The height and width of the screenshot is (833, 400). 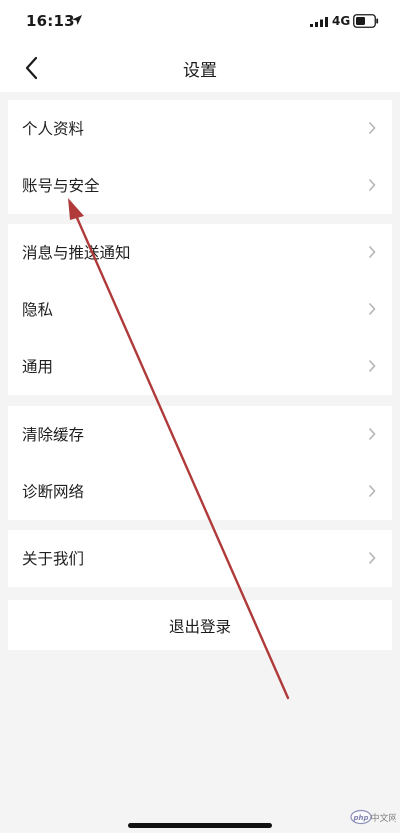 What do you see at coordinates (200, 185) in the screenshot?
I see `settings-row-account-security: 账号与安全` at bounding box center [200, 185].